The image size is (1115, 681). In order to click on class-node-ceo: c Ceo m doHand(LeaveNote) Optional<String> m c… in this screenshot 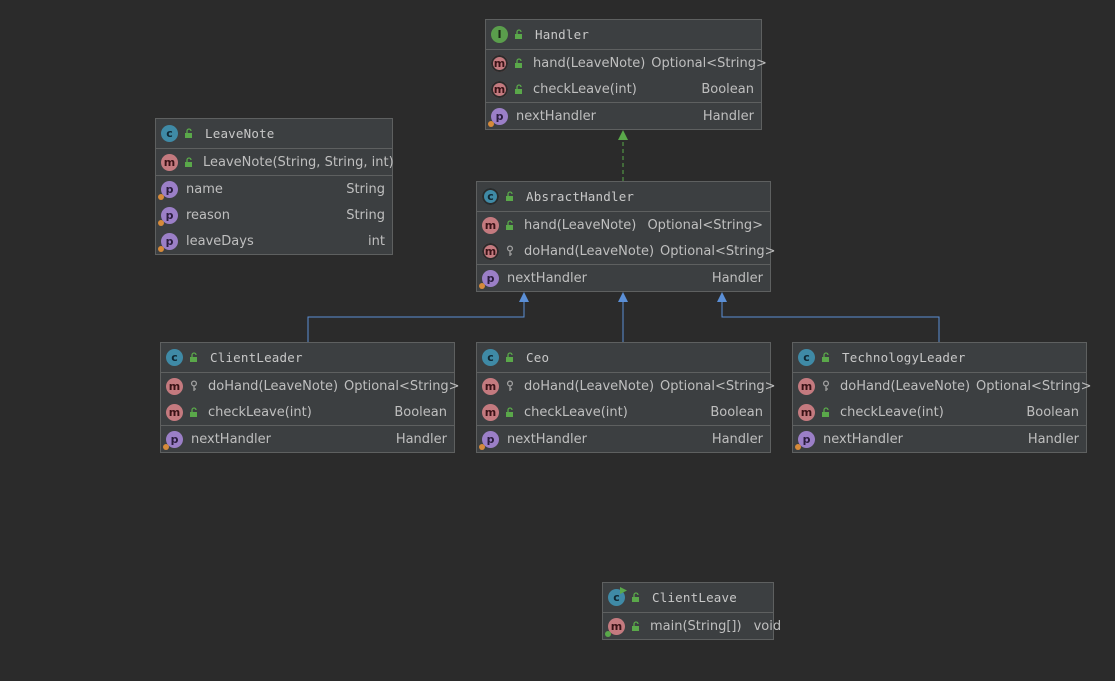, I will do `click(626, 397)`.